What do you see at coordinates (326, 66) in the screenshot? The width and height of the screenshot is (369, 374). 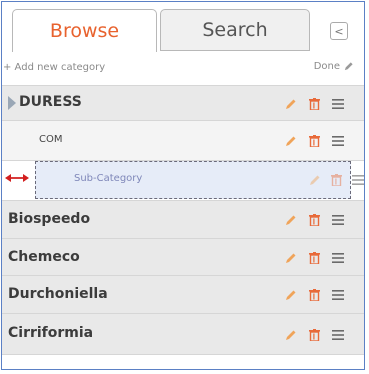 I see `done-label: Done` at bounding box center [326, 66].